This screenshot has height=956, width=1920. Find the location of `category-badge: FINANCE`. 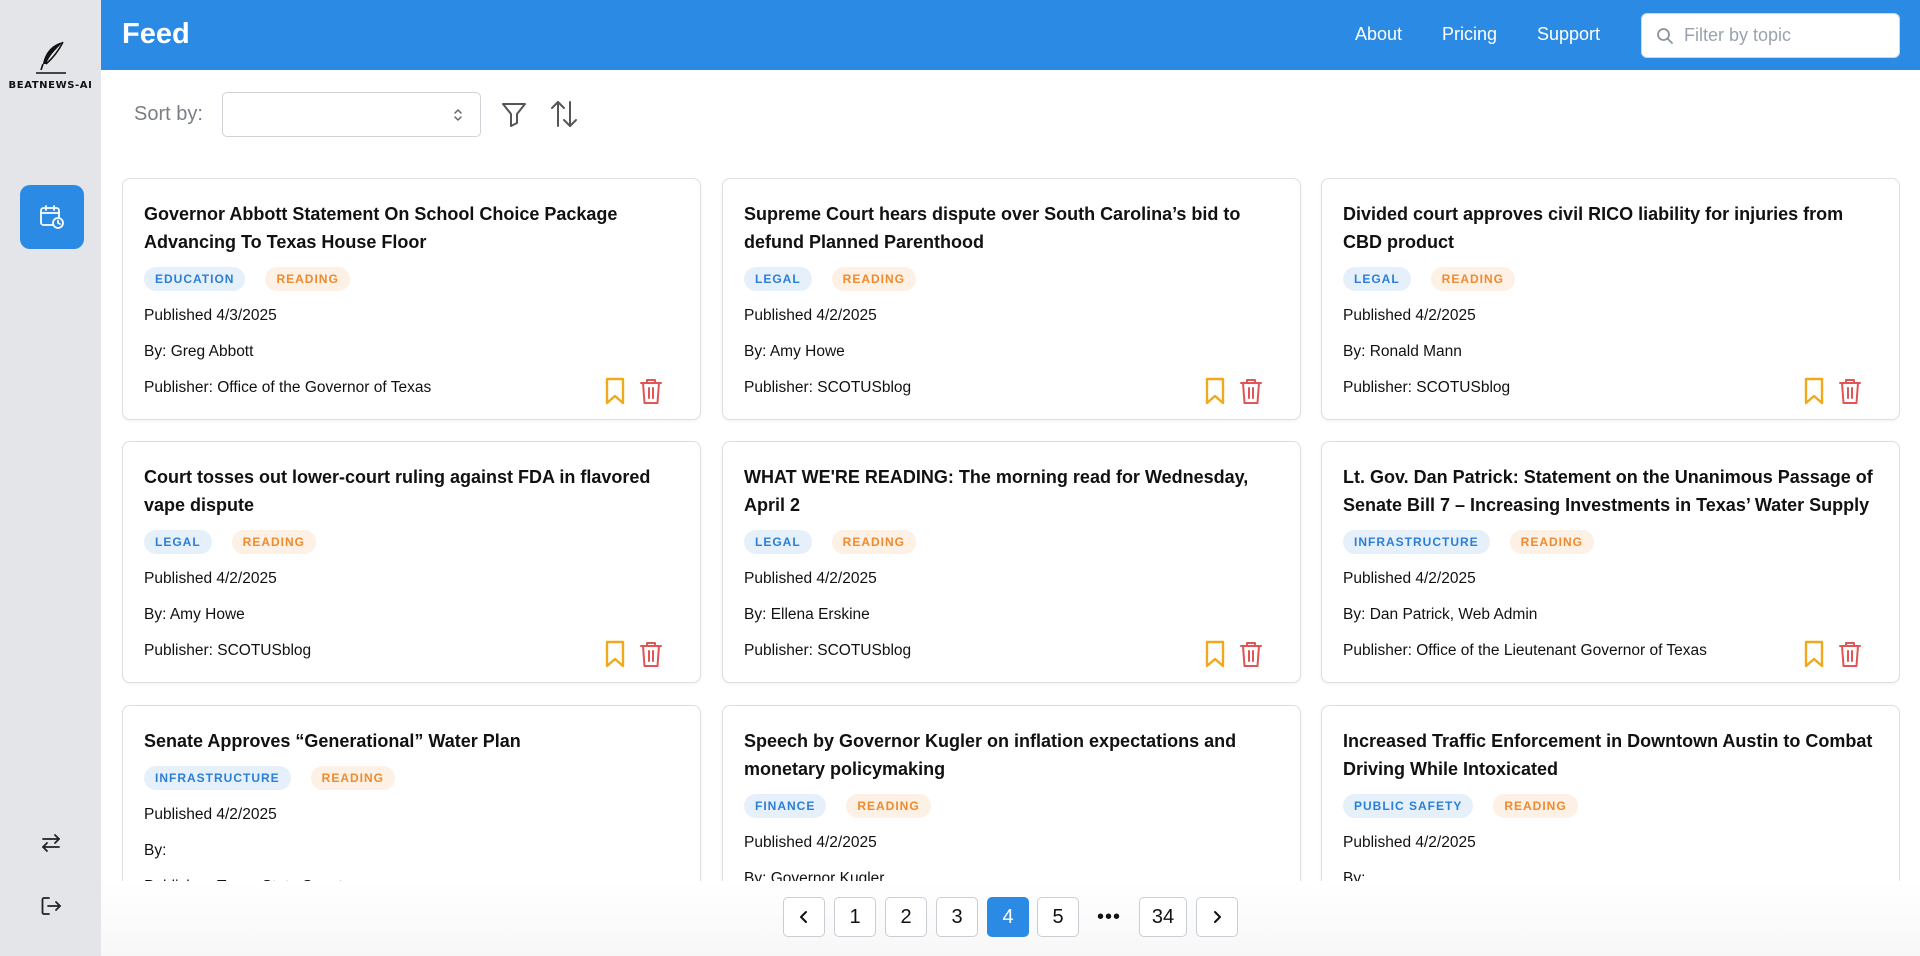

category-badge: FINANCE is located at coordinates (785, 806).